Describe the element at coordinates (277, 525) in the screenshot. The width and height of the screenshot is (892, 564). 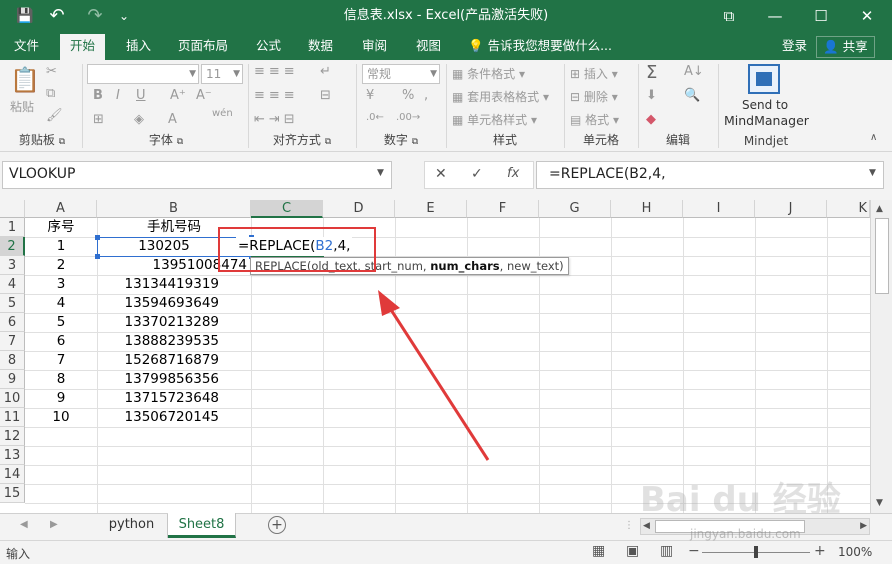
I see `add-sheet-icon: +` at that location.